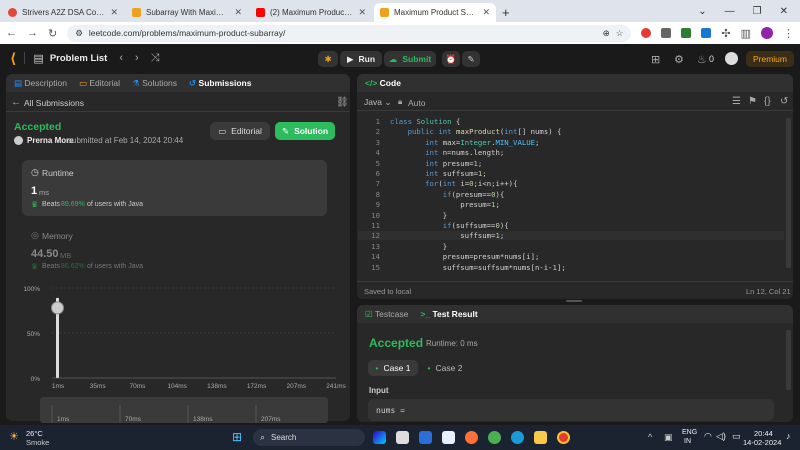  I want to click on site-info-icon: ⚙, so click(79, 33).